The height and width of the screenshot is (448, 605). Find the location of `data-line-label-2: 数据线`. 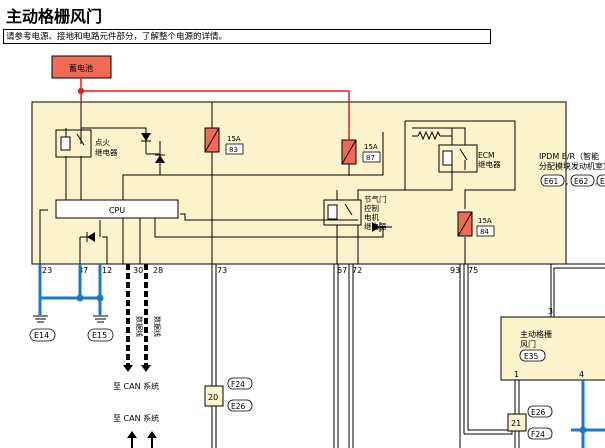

data-line-label-2: 数据线 is located at coordinates (157, 326).